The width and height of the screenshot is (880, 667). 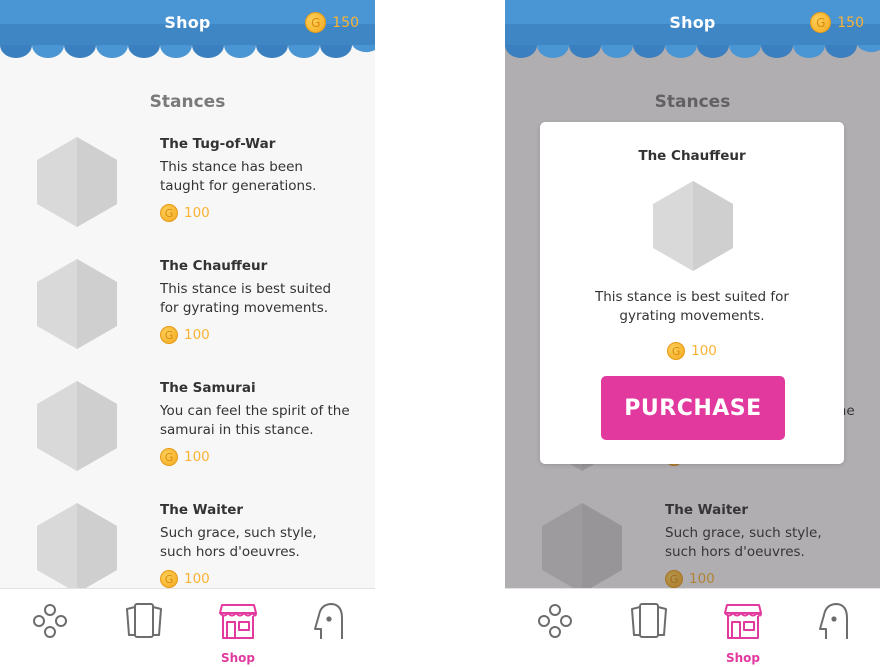 I want to click on stance-name: The Samurai, so click(x=208, y=388).